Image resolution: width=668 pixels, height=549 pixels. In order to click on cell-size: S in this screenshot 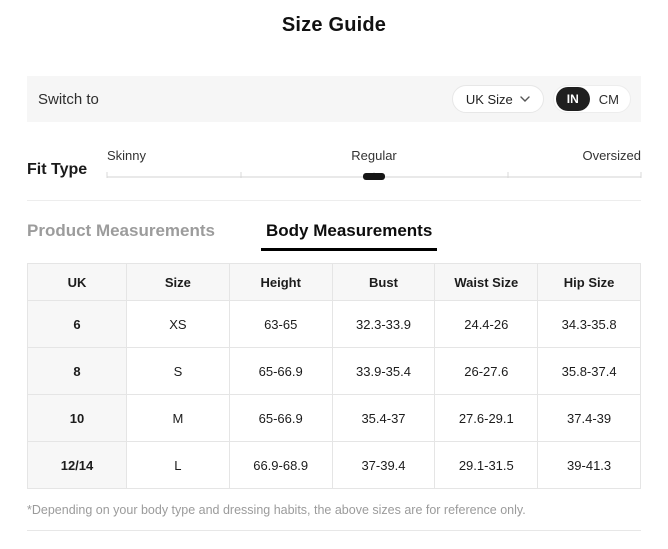, I will do `click(178, 371)`.